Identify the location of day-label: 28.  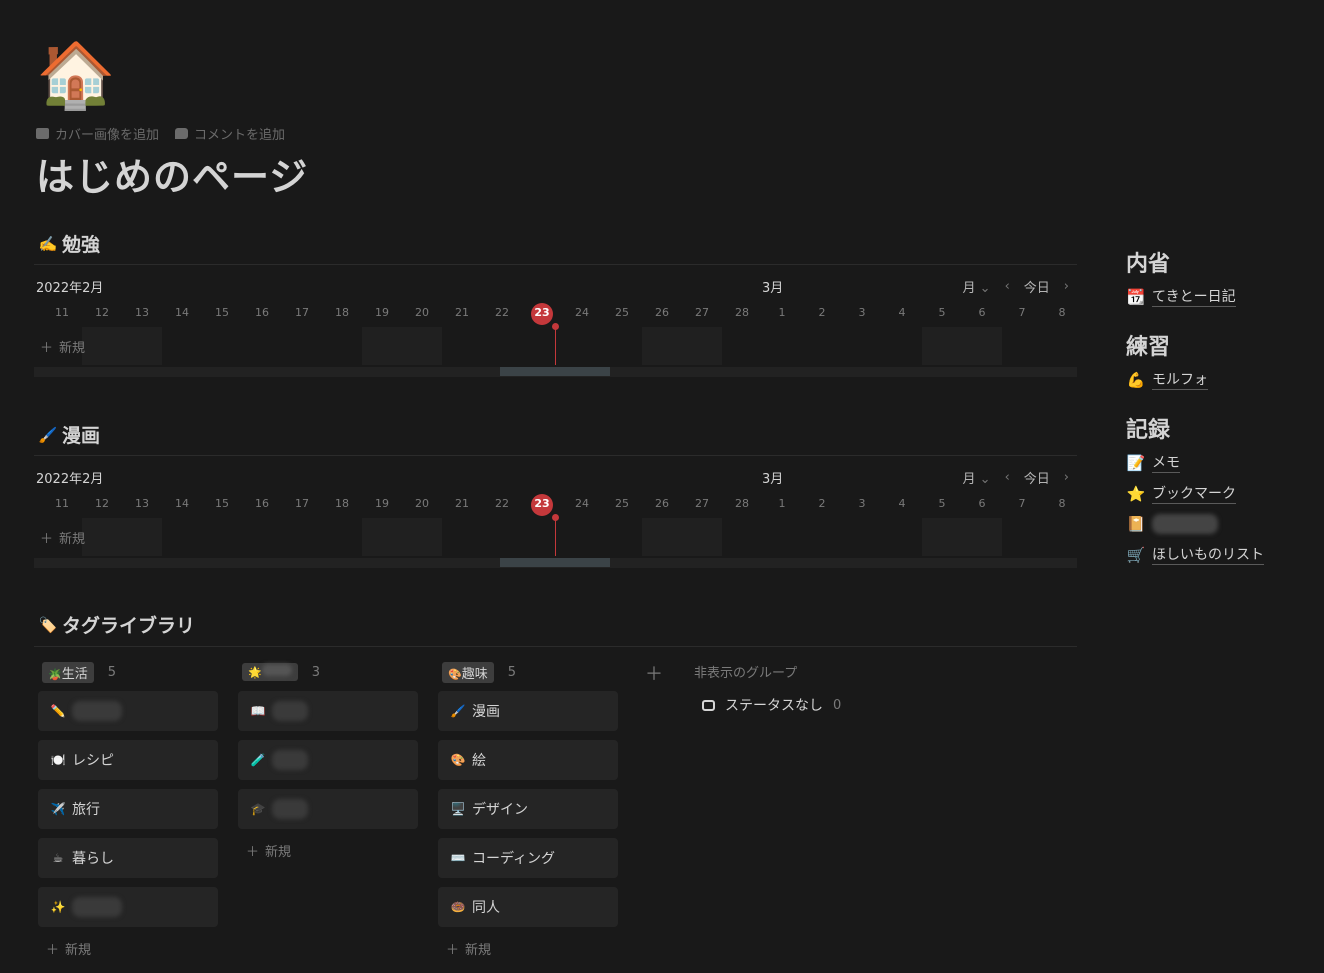
(742, 312).